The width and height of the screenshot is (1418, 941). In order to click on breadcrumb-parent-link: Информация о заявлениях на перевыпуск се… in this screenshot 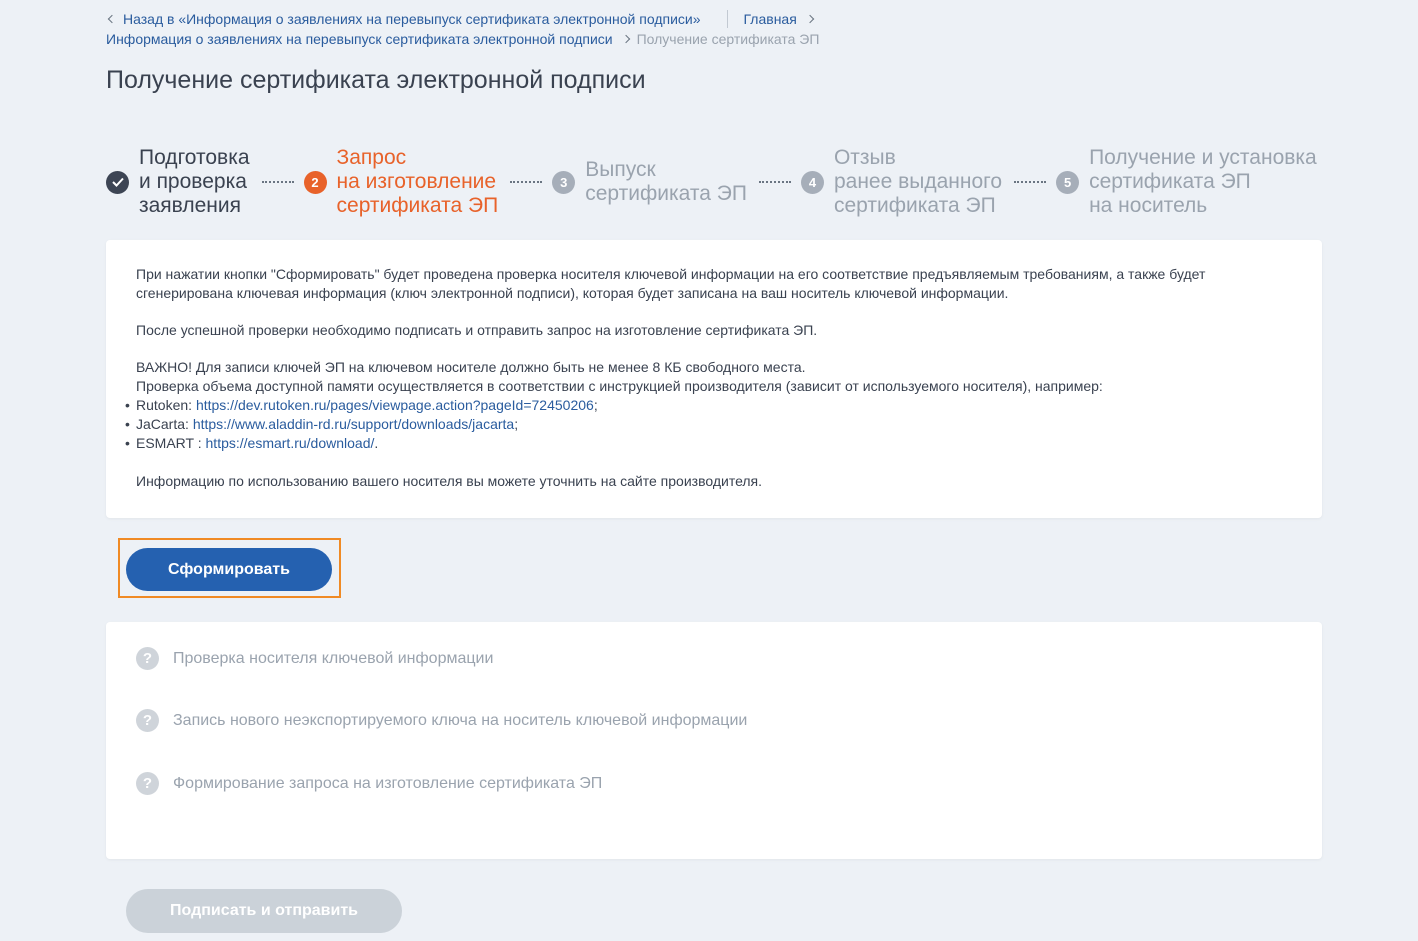, I will do `click(359, 39)`.